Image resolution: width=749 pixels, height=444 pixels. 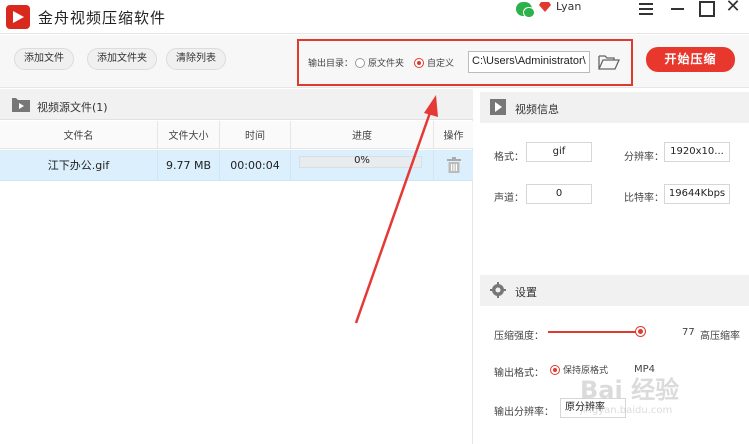 I want to click on video-info-title: 视频信息, so click(x=537, y=109).